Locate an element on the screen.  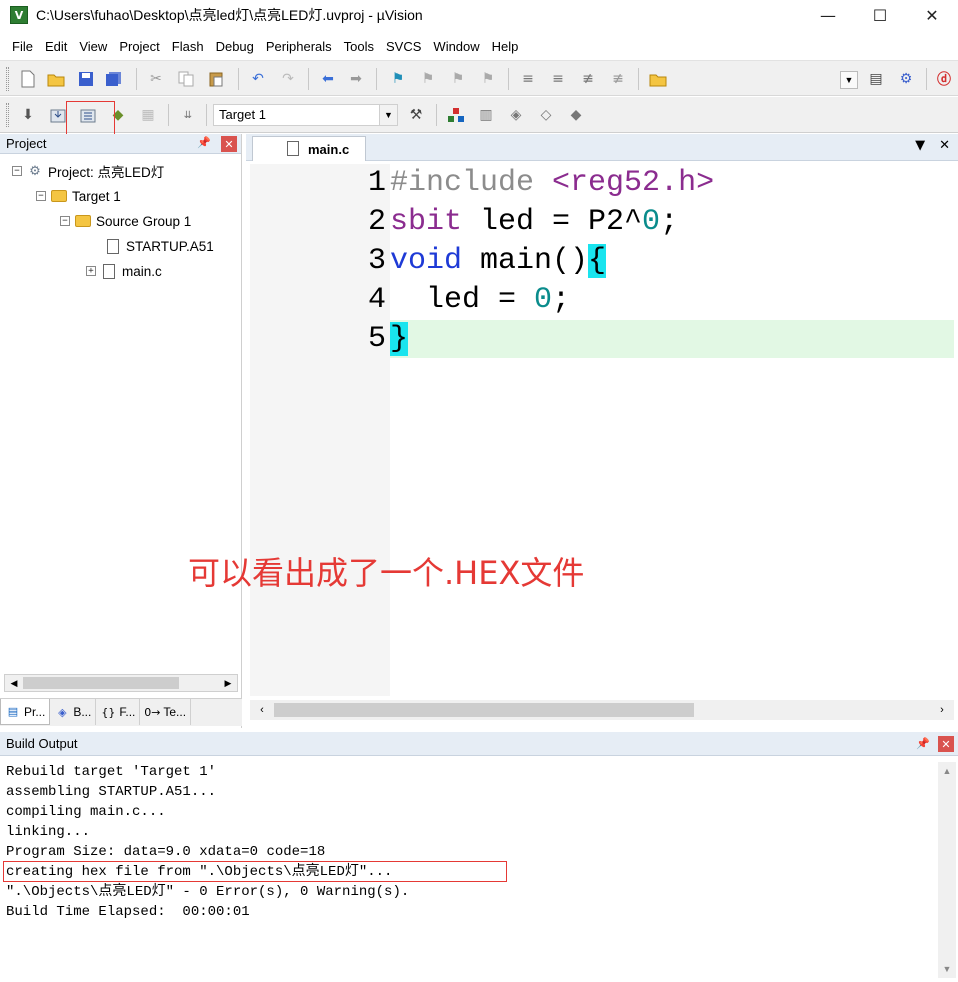
open-folder-icon is located at coordinates (56, 79).